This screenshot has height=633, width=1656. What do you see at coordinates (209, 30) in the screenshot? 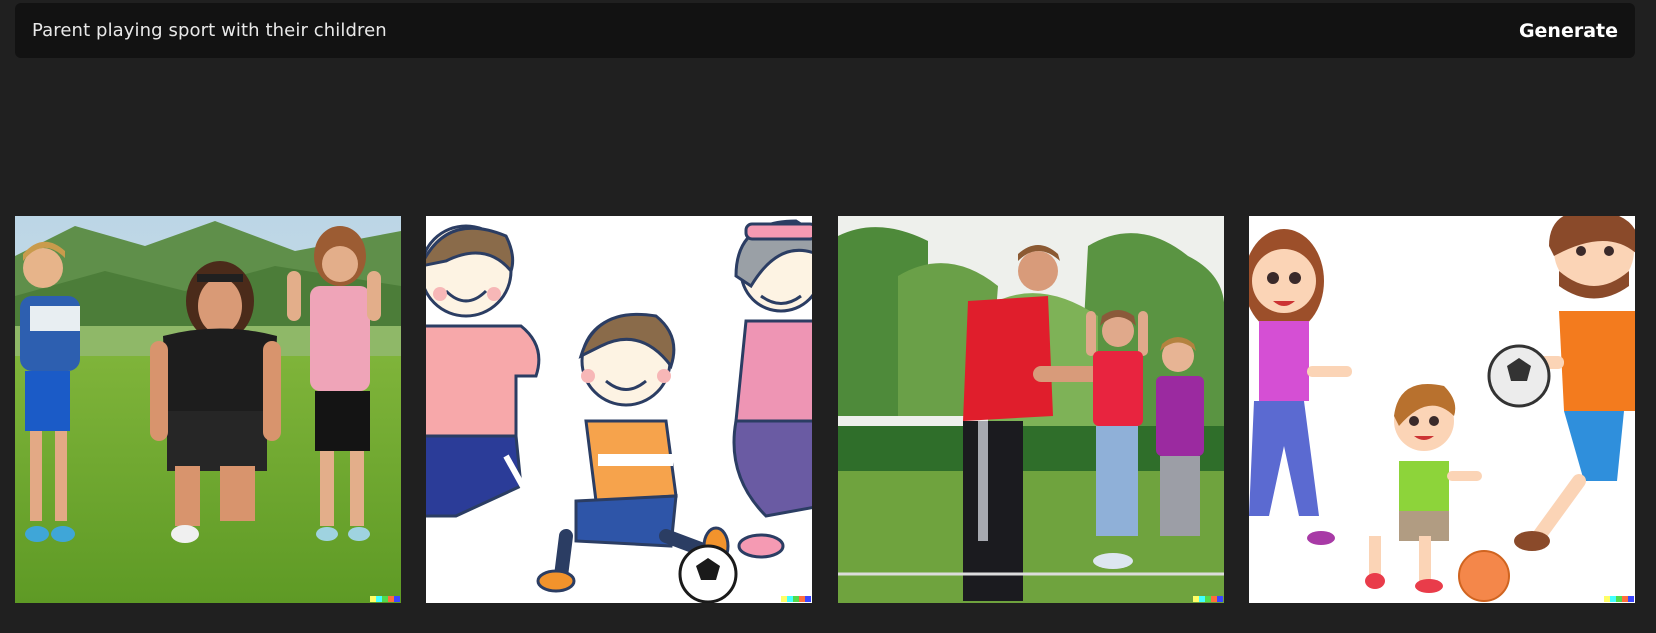
I see `prompt-input: Parent playing sport with their children` at bounding box center [209, 30].